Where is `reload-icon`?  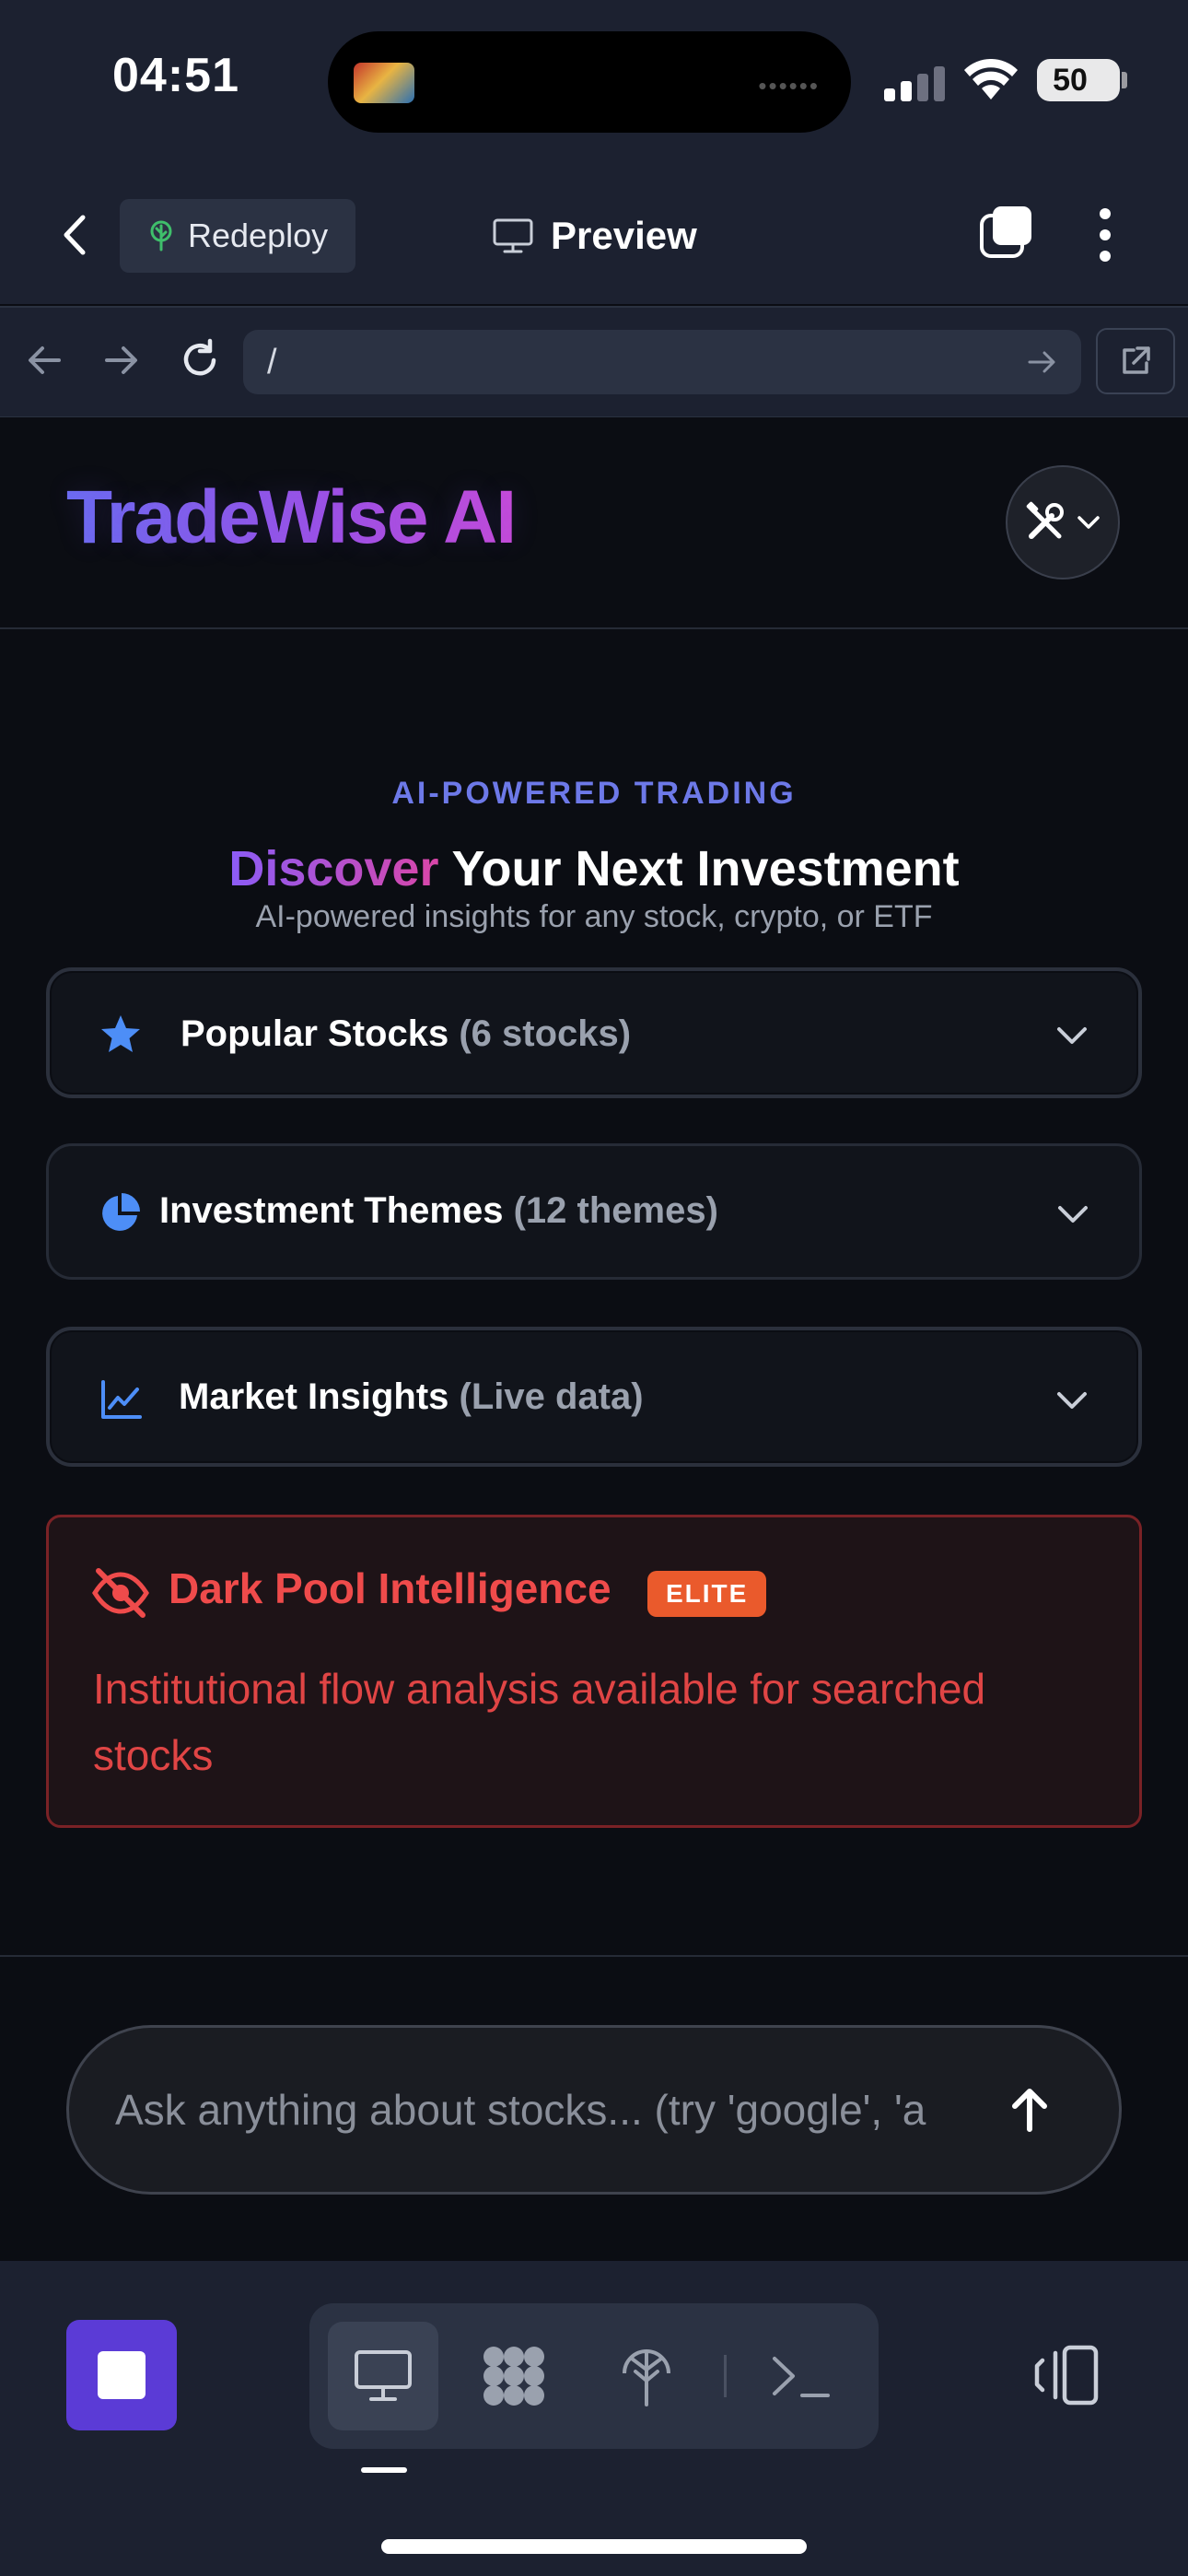 reload-icon is located at coordinates (200, 360).